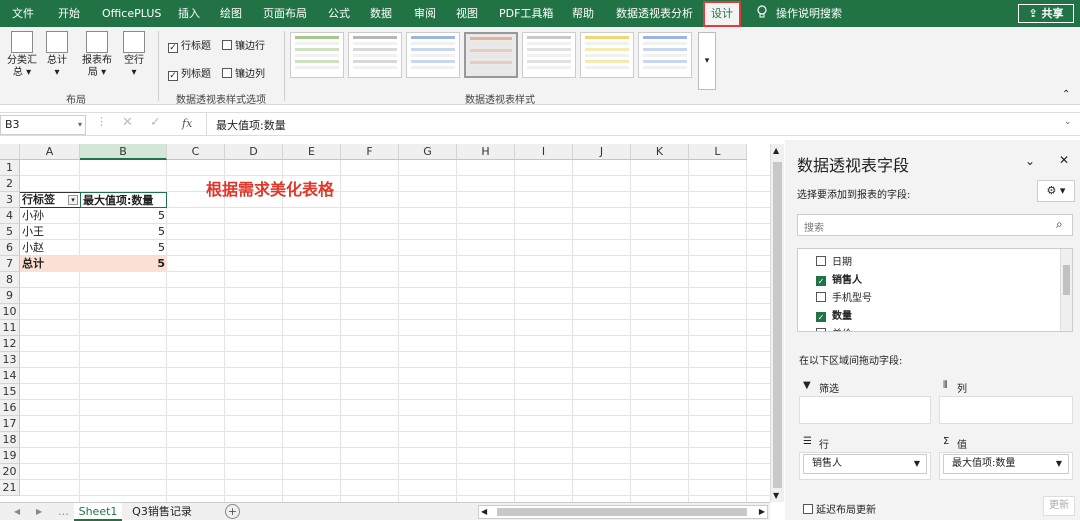  I want to click on tab-file: 文件, so click(23, 13).